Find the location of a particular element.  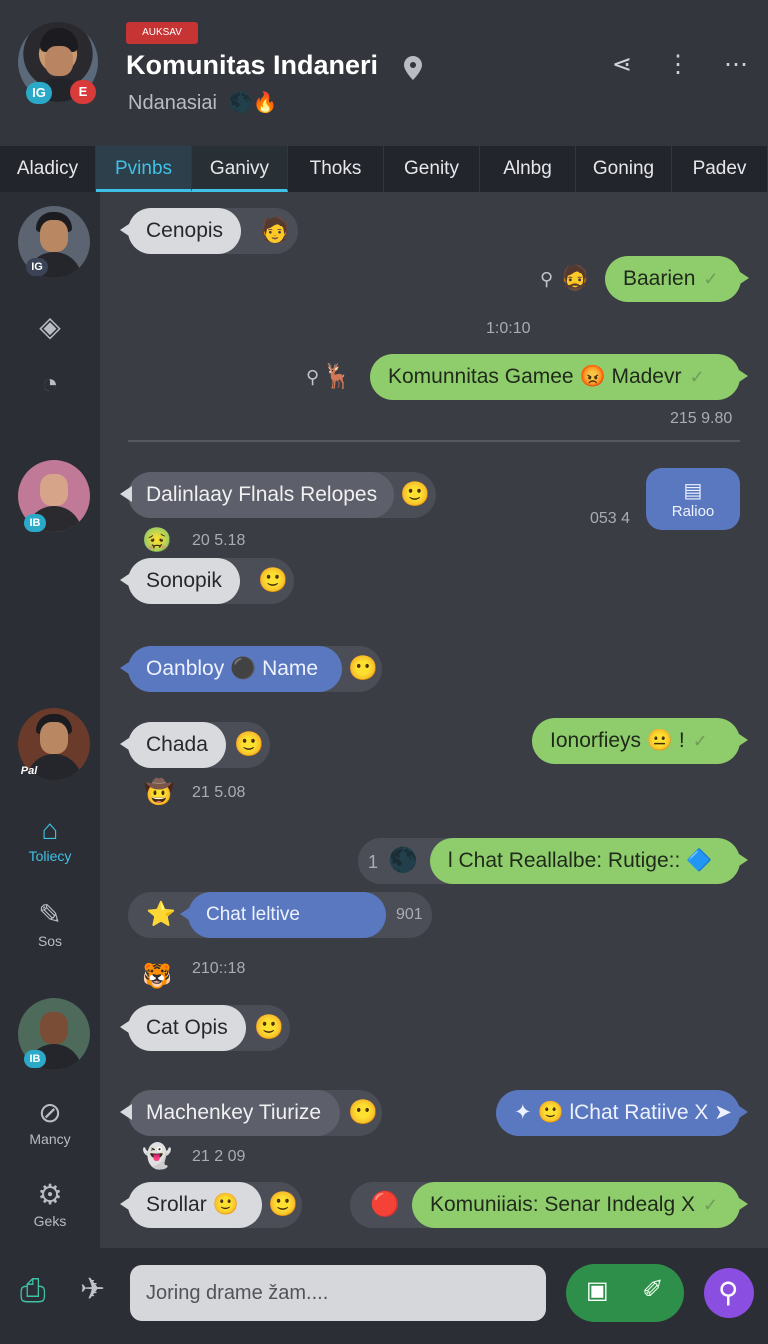

gamepad-icon: ▣ is located at coordinates (597, 1290).